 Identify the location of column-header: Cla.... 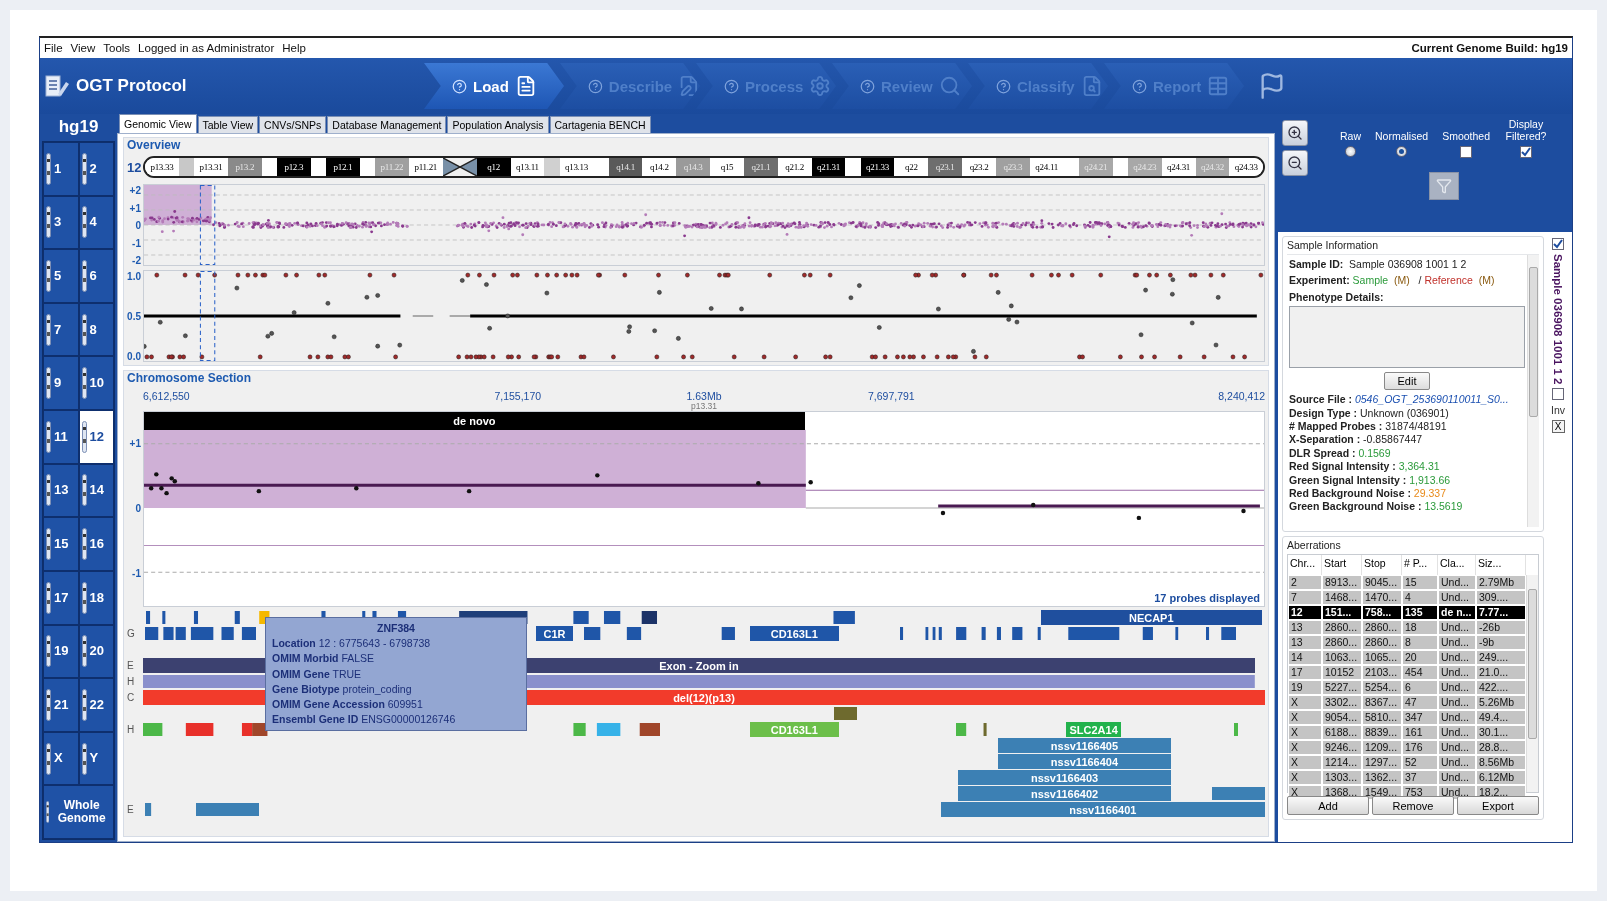
(1457, 565).